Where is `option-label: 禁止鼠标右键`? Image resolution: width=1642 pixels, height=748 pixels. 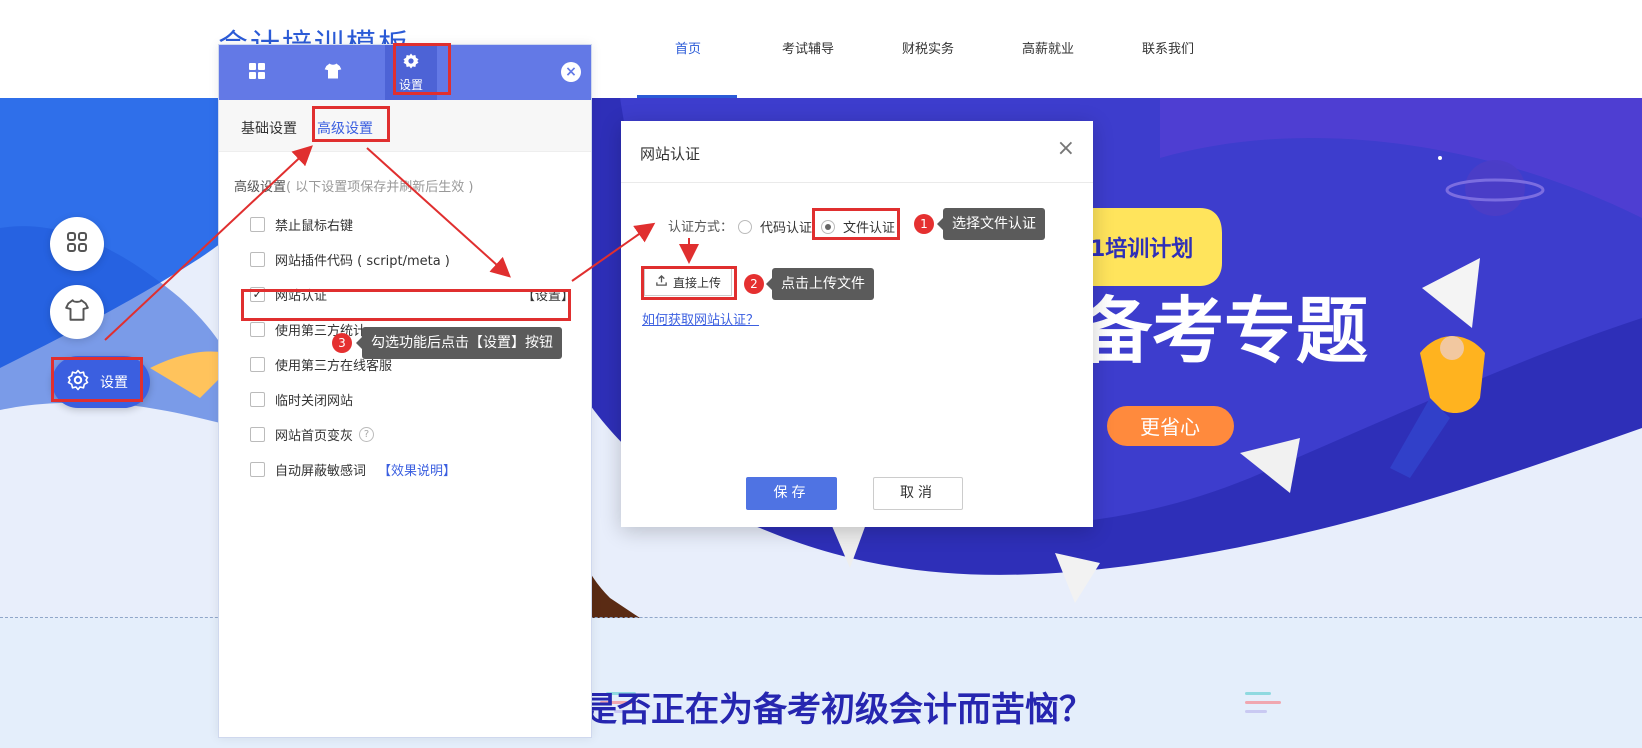
option-label: 禁止鼠标右键 is located at coordinates (314, 226).